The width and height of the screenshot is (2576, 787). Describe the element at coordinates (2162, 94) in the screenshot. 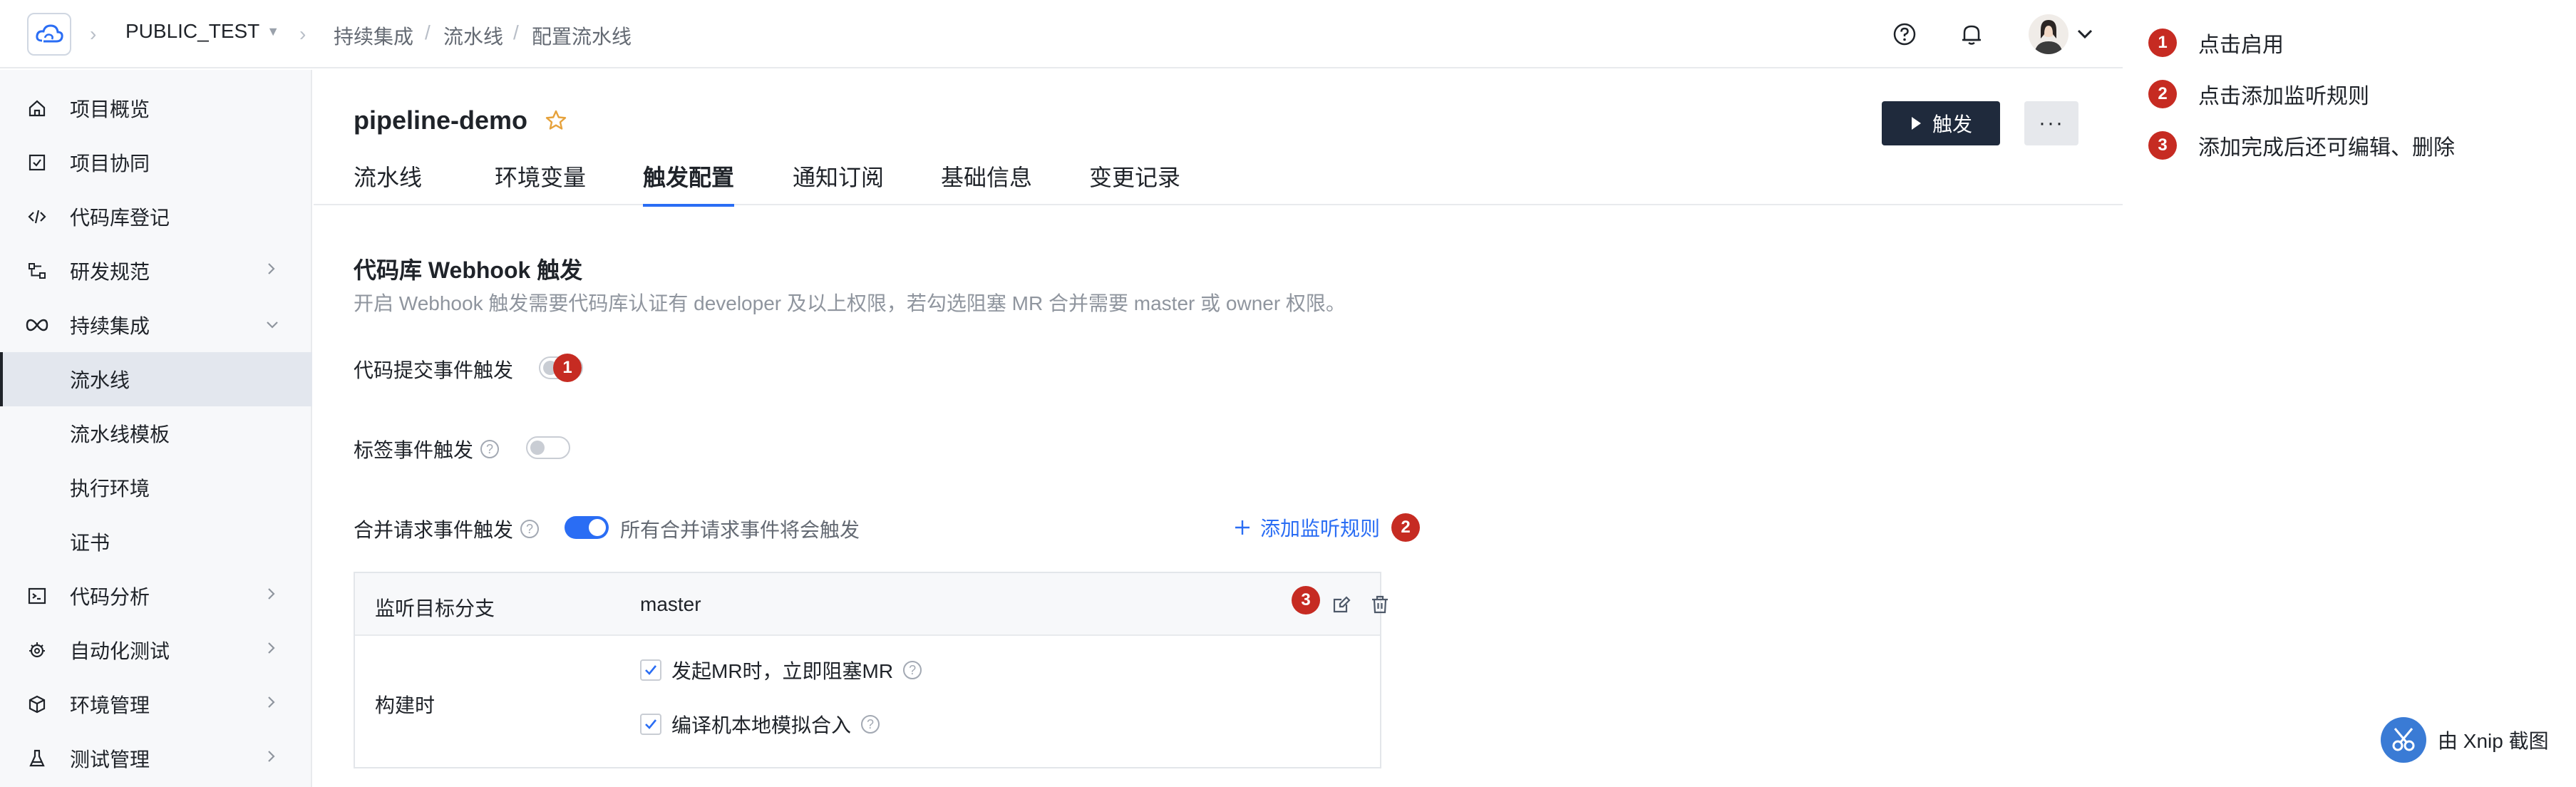

I see `annotation-number: 2` at that location.